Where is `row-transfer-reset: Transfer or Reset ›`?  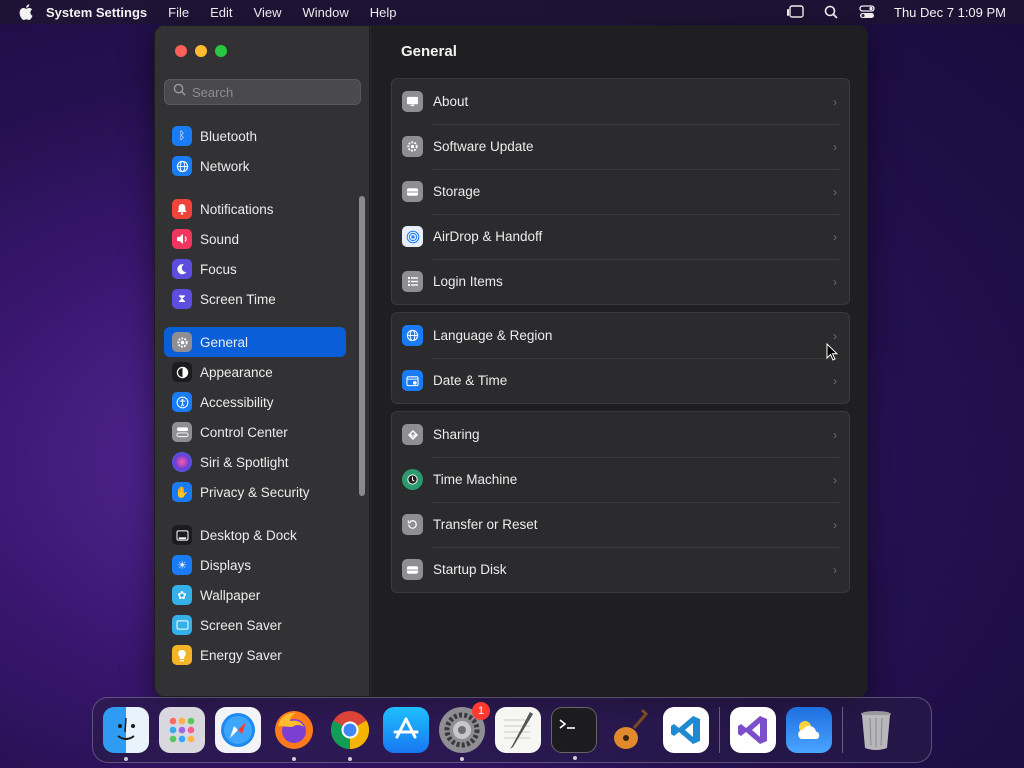
row-transfer-reset: Transfer or Reset › is located at coordinates (620, 524).